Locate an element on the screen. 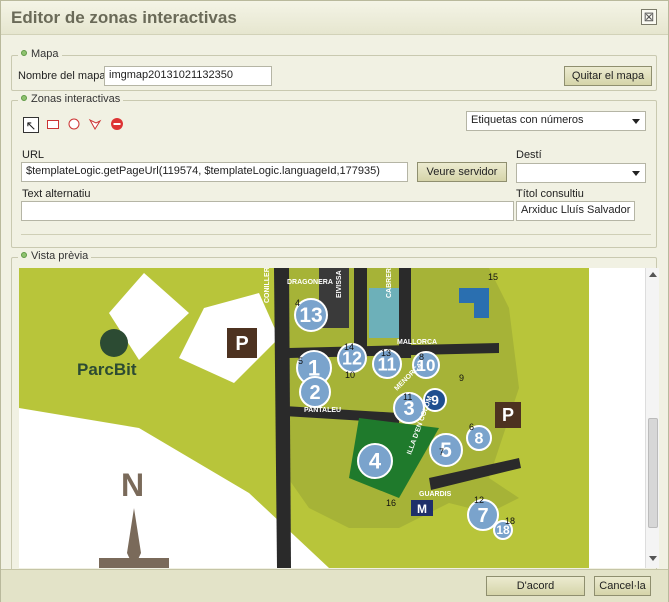  ok-button: D'acord is located at coordinates (535, 586).